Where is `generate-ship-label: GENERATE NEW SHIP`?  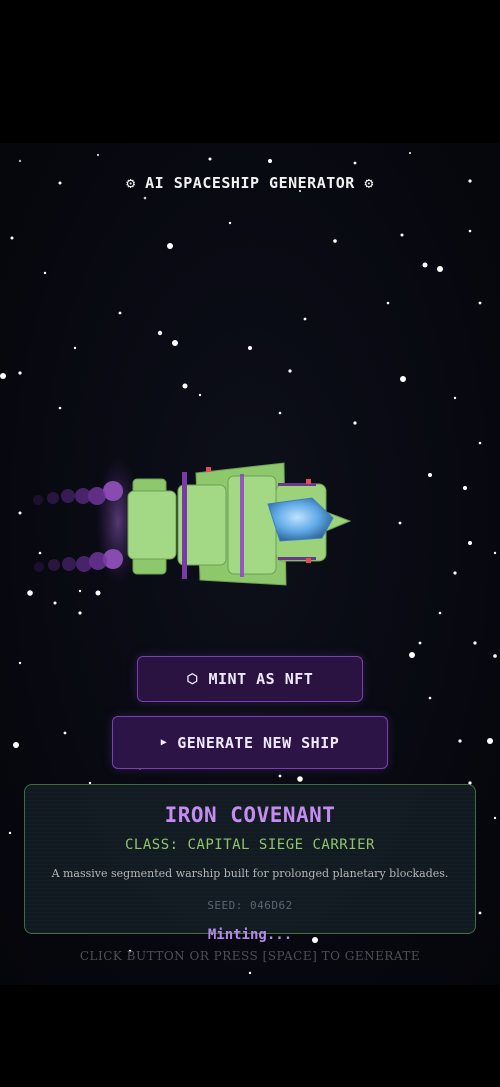
generate-ship-label: GENERATE NEW SHIP is located at coordinates (258, 742).